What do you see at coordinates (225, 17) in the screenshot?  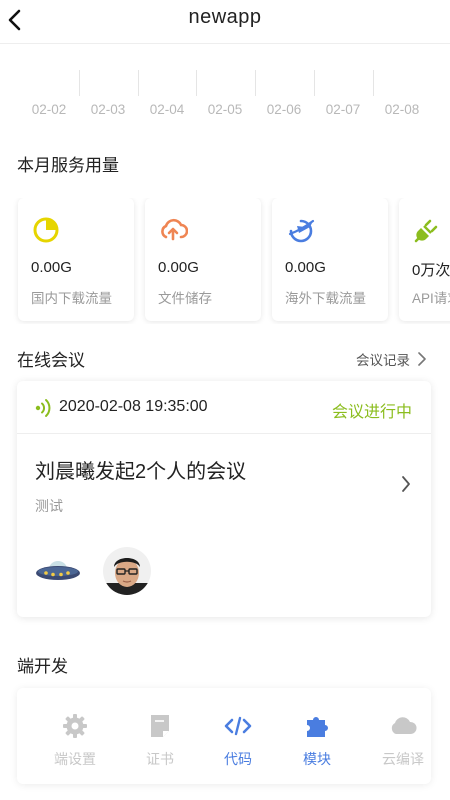 I see `page-title: newapp` at bounding box center [225, 17].